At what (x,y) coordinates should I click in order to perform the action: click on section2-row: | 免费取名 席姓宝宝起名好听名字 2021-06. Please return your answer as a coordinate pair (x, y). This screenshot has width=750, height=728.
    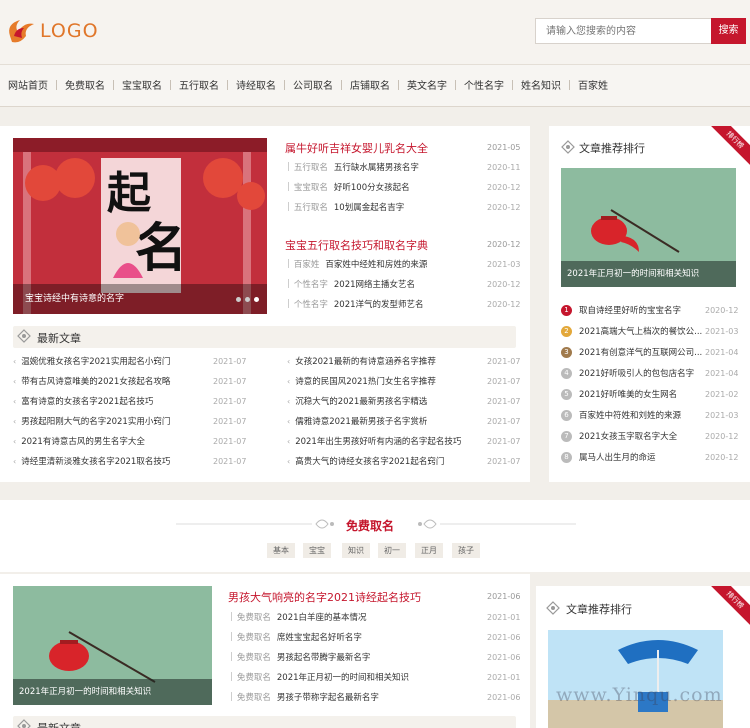
    Looking at the image, I should click on (375, 637).